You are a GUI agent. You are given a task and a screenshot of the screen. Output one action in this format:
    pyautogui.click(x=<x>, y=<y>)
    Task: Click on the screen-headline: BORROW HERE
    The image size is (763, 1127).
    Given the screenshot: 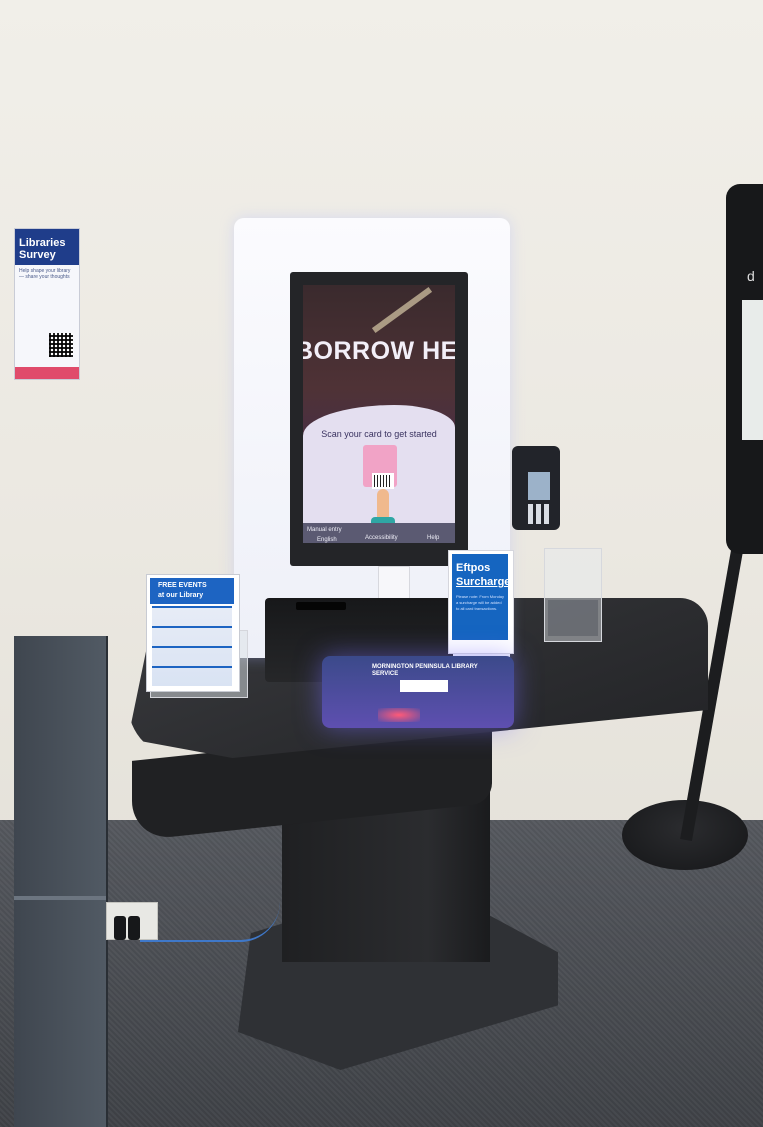 What is the action you would take?
    pyautogui.click(x=379, y=351)
    